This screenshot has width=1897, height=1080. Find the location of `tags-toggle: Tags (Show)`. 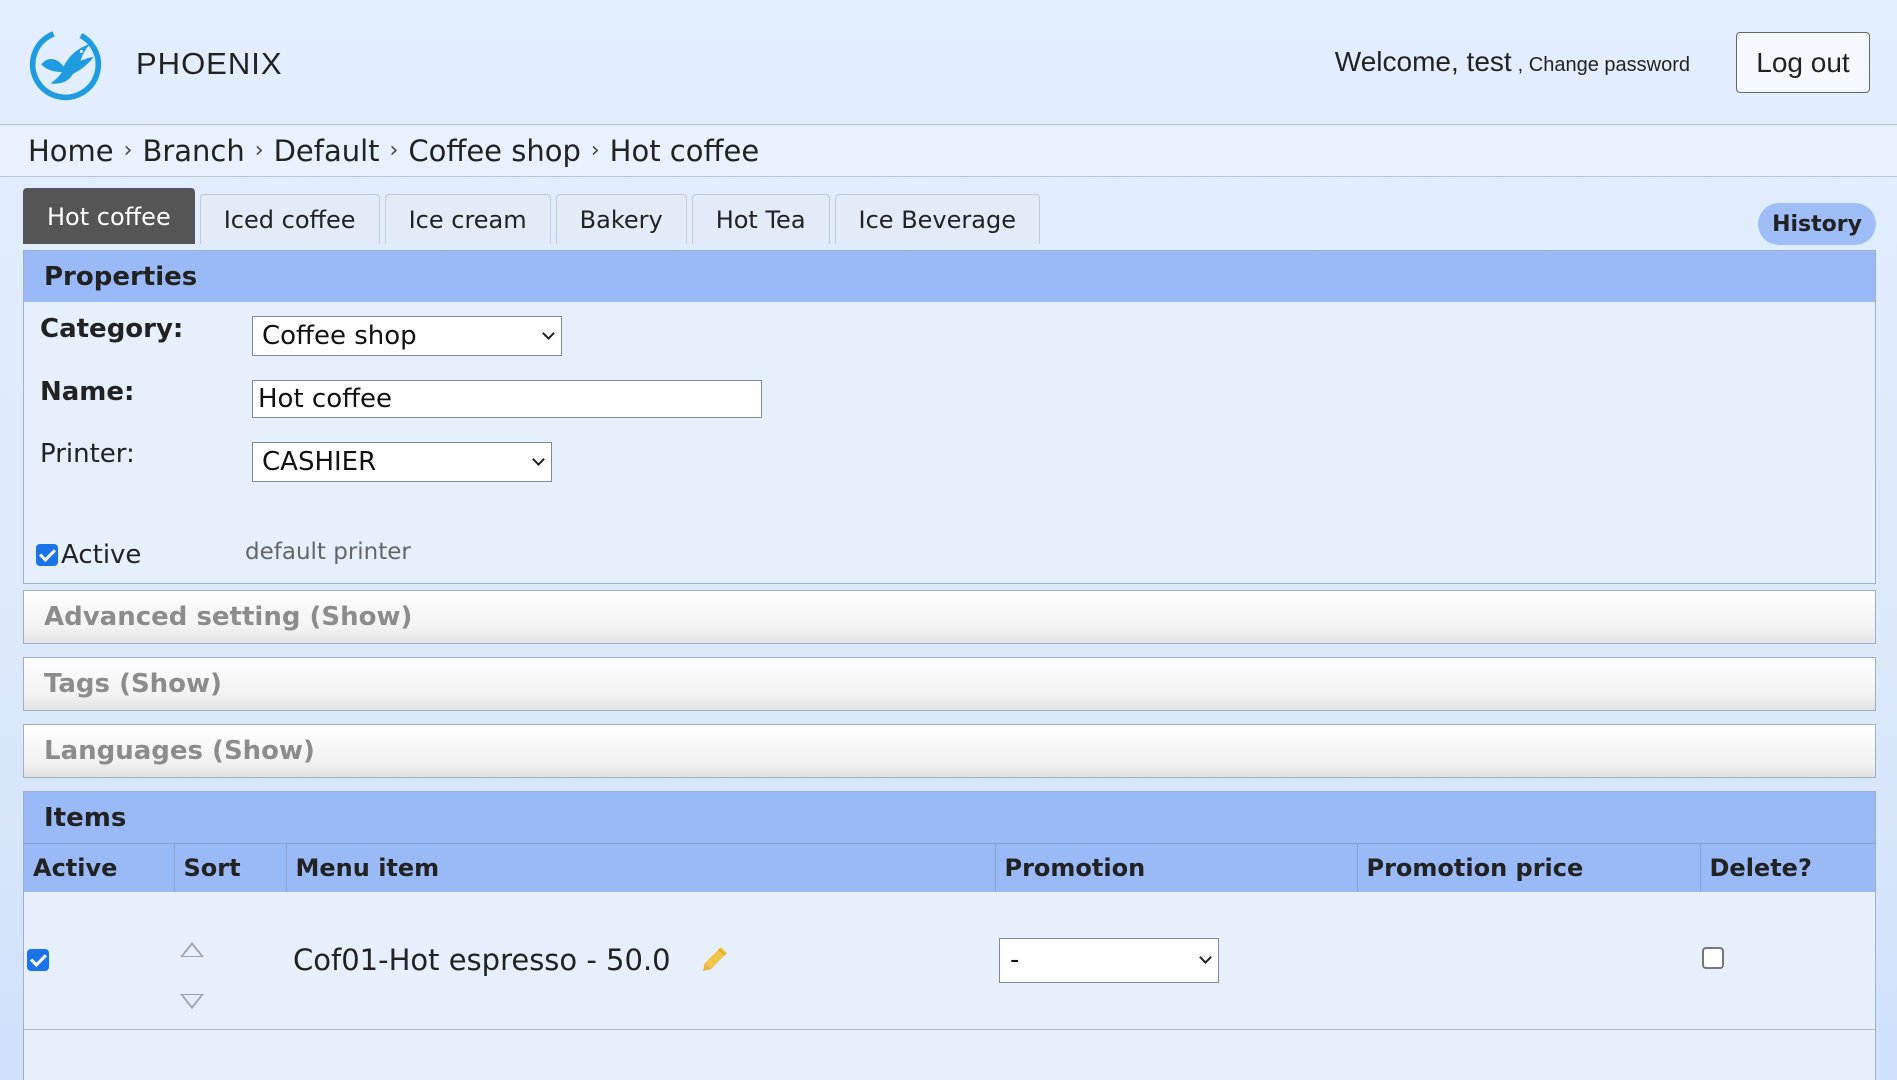

tags-toggle: Tags (Show) is located at coordinates (949, 684).